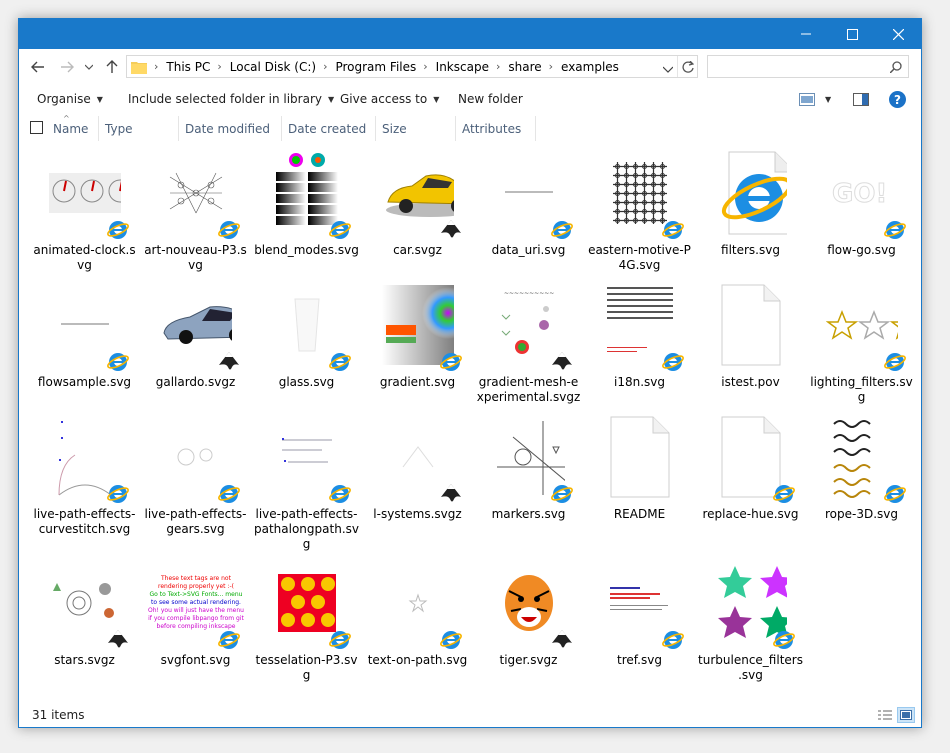 The height and width of the screenshot is (753, 950). What do you see at coordinates (806, 34) in the screenshot?
I see `minimize-button` at bounding box center [806, 34].